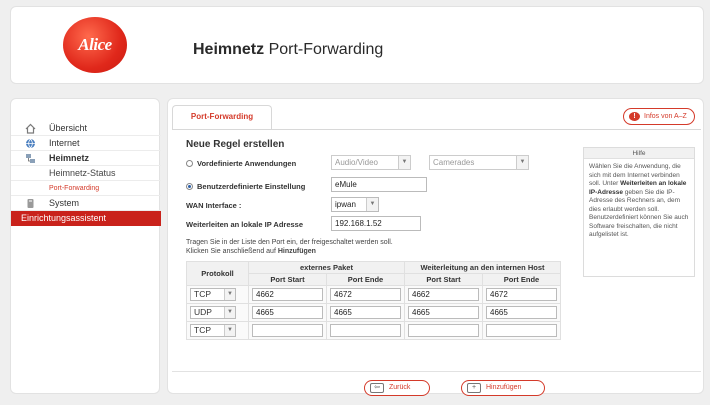 The width and height of the screenshot is (710, 405). I want to click on column-header-int-end: Port Ende, so click(521, 279).